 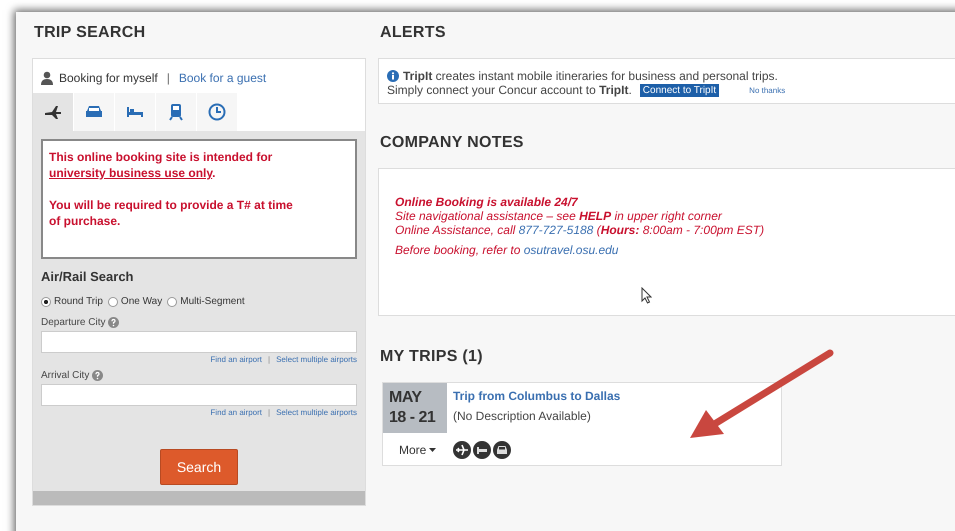 What do you see at coordinates (415, 448) in the screenshot?
I see `more-dropdown: More` at bounding box center [415, 448].